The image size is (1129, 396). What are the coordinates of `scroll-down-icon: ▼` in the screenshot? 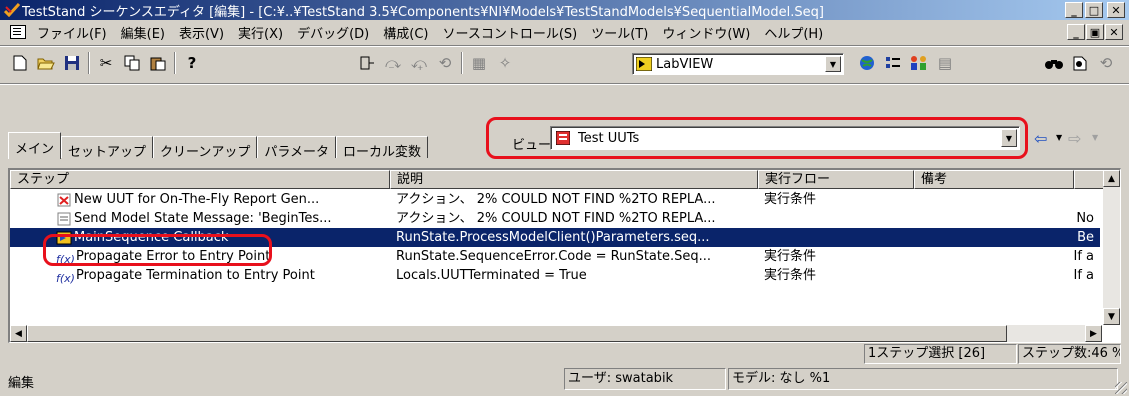 It's located at (1111, 316).